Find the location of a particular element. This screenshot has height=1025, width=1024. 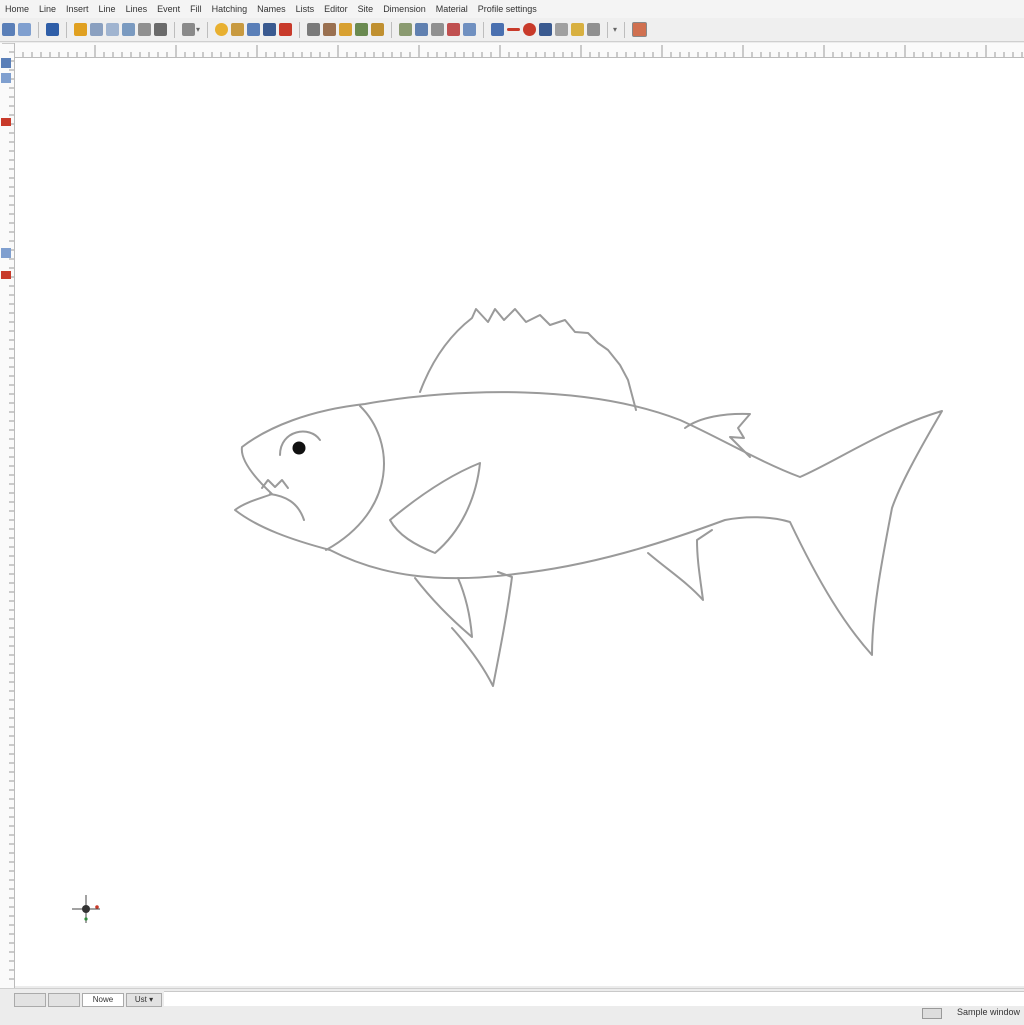

toolbar: ▾ ▾ is located at coordinates (512, 30).